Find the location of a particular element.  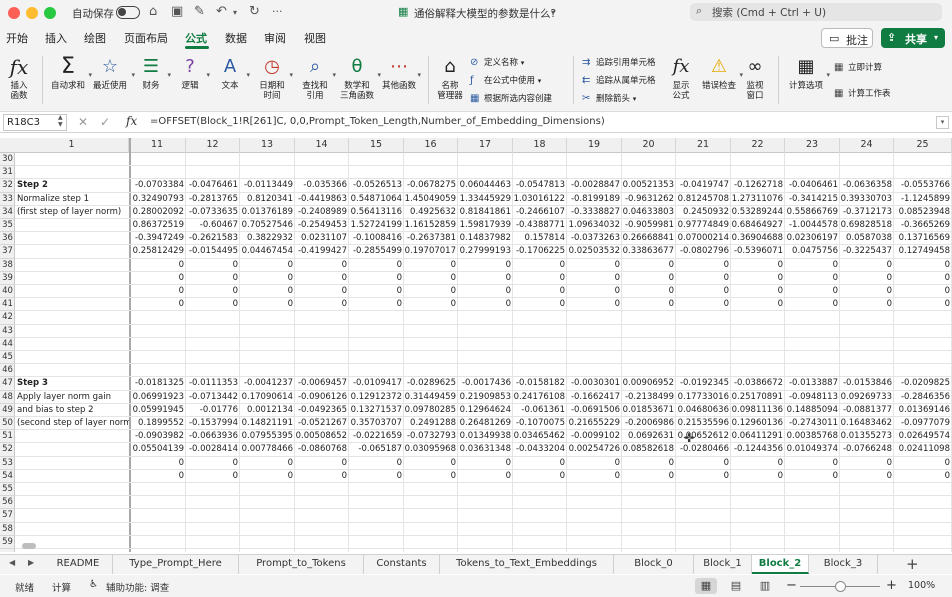

row-header: 50 is located at coordinates (7, 424).